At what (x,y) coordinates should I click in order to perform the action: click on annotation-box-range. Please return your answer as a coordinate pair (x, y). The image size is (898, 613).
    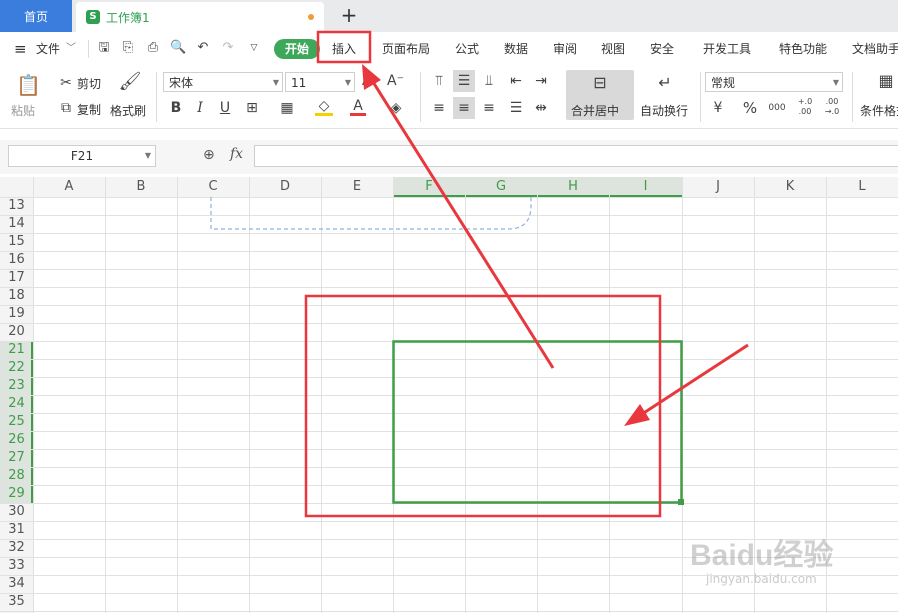
    Looking at the image, I should click on (483, 406).